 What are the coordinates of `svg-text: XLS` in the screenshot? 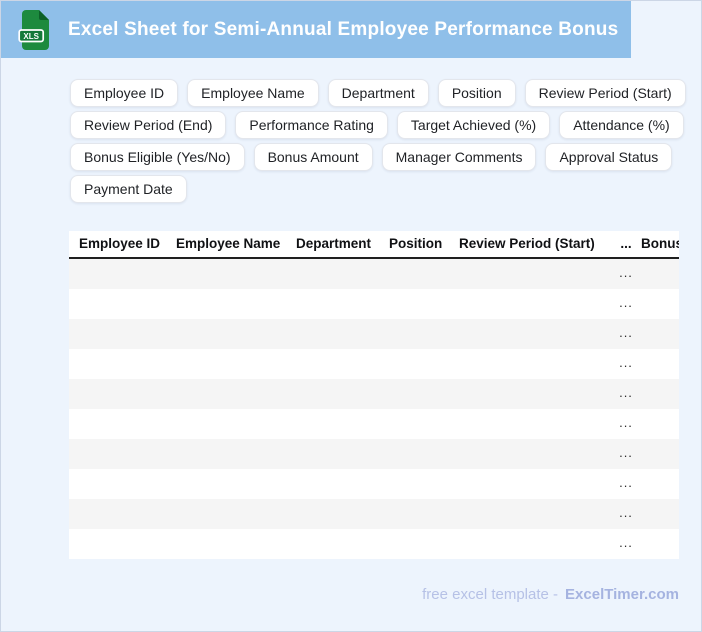 It's located at (31, 36).